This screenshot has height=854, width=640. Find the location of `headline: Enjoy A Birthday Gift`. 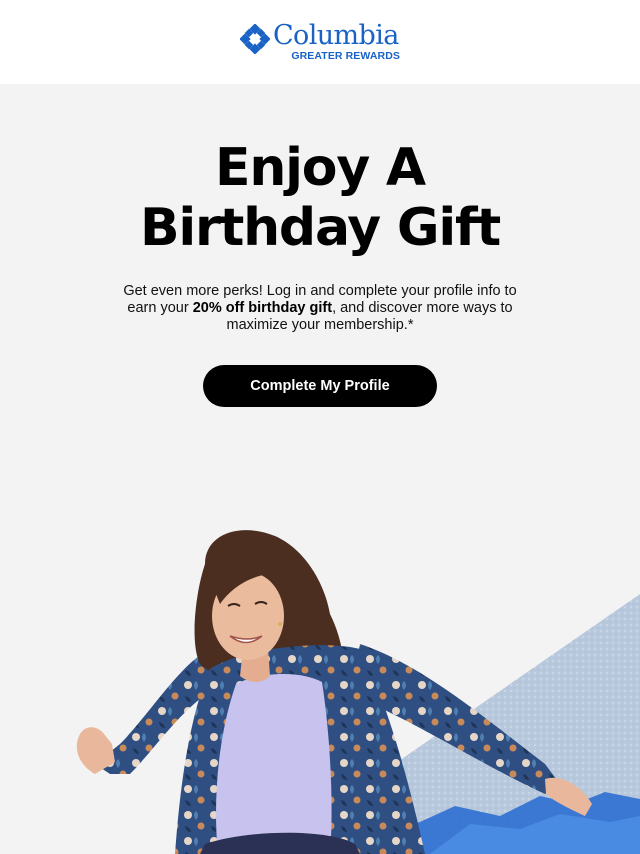

headline: Enjoy A Birthday Gift is located at coordinates (320, 198).